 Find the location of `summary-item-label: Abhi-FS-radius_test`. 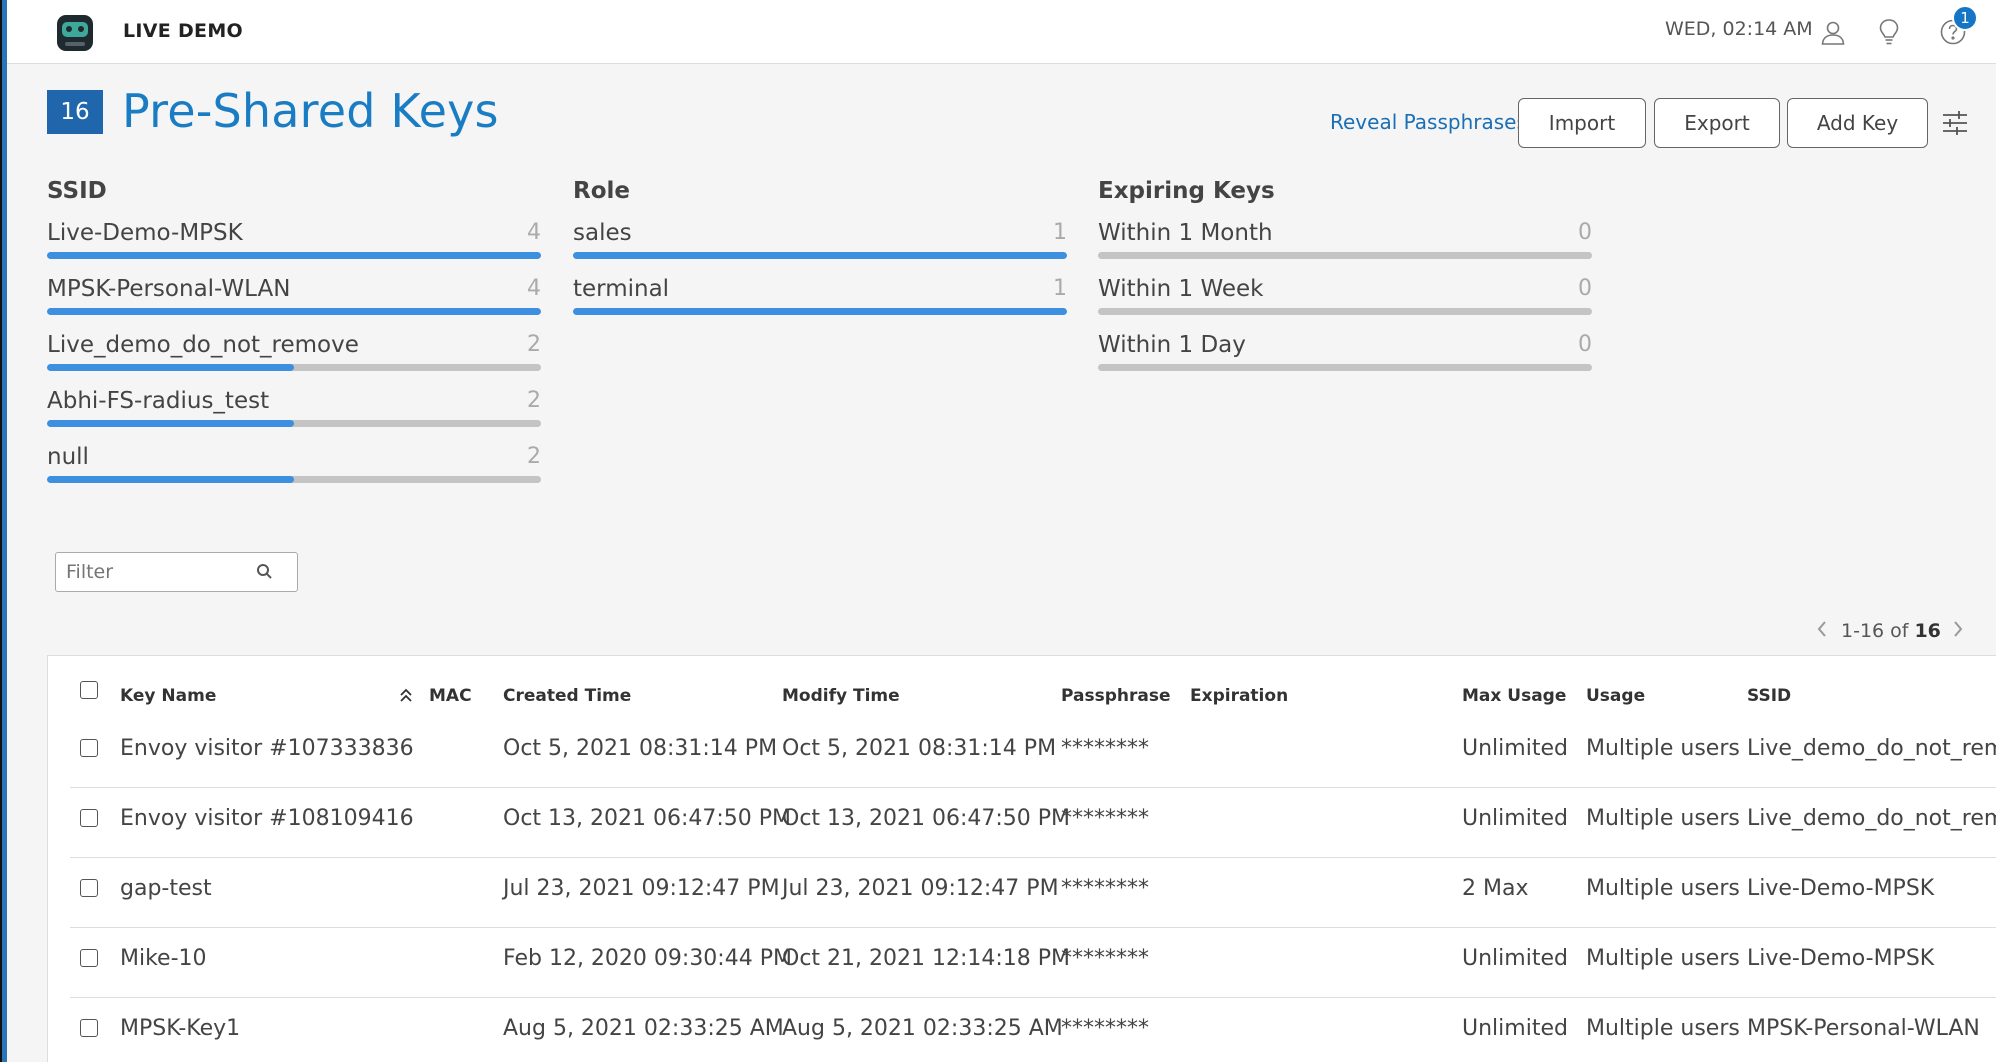

summary-item-label: Abhi-FS-radius_test is located at coordinates (158, 401).